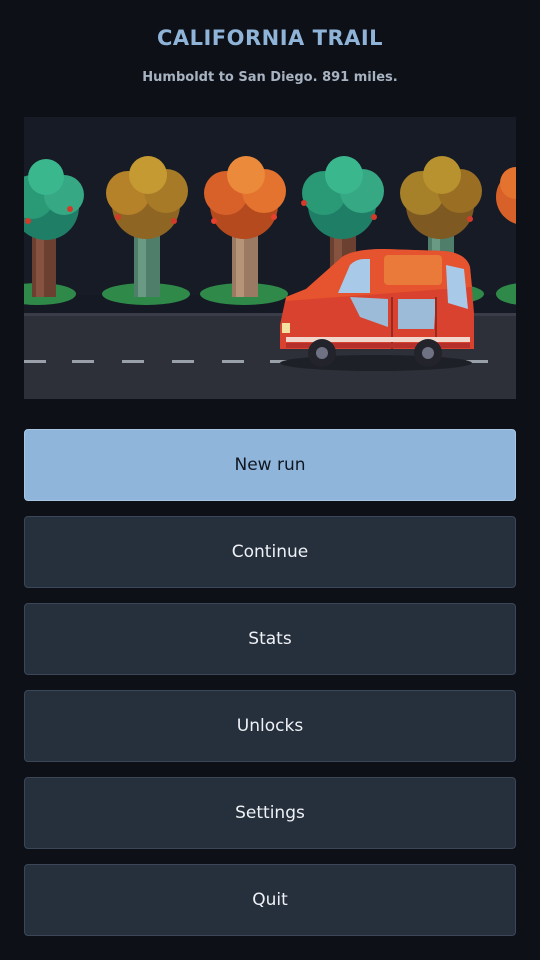 The height and width of the screenshot is (960, 540). What do you see at coordinates (270, 77) in the screenshot?
I see `game-subtitle: Humboldt to San Diego. 891 miles.` at bounding box center [270, 77].